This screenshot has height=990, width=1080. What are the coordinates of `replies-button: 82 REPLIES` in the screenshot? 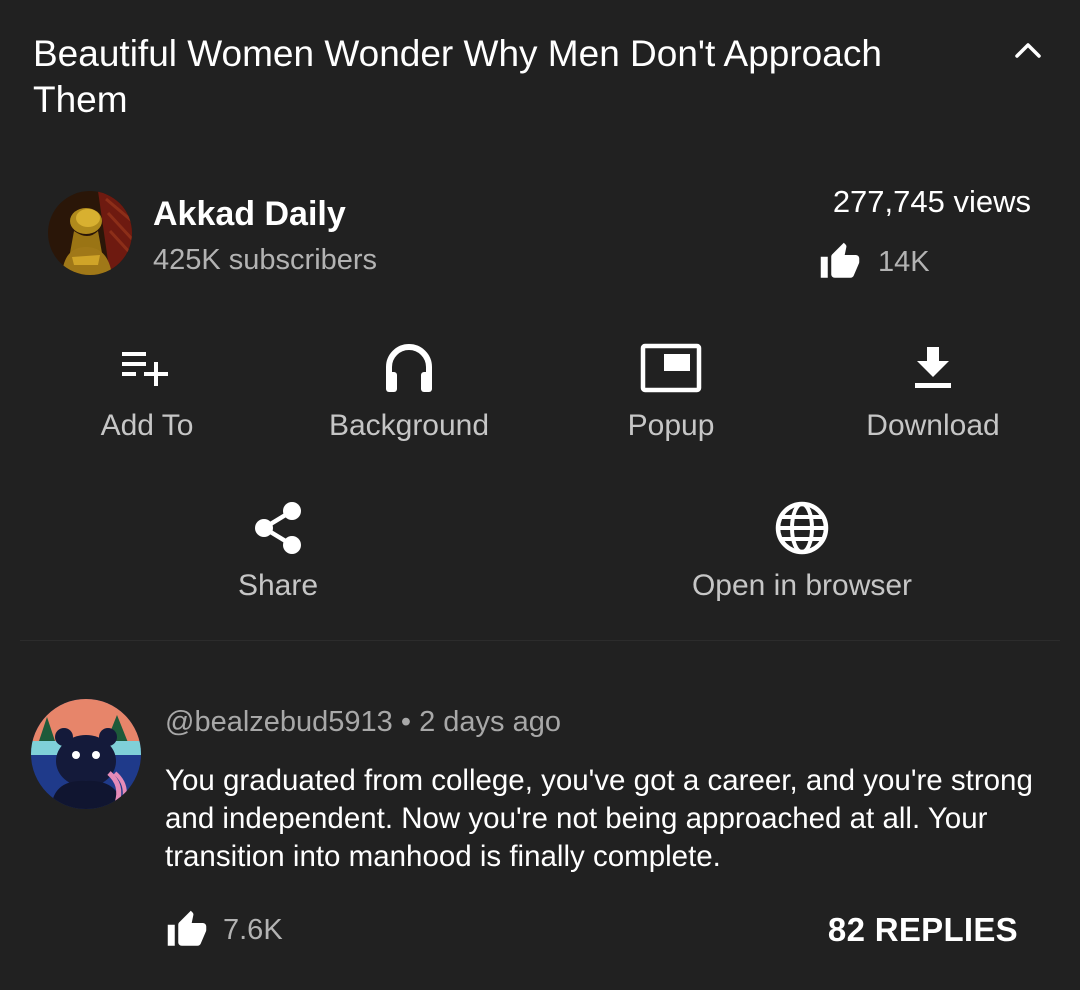 It's located at (923, 930).